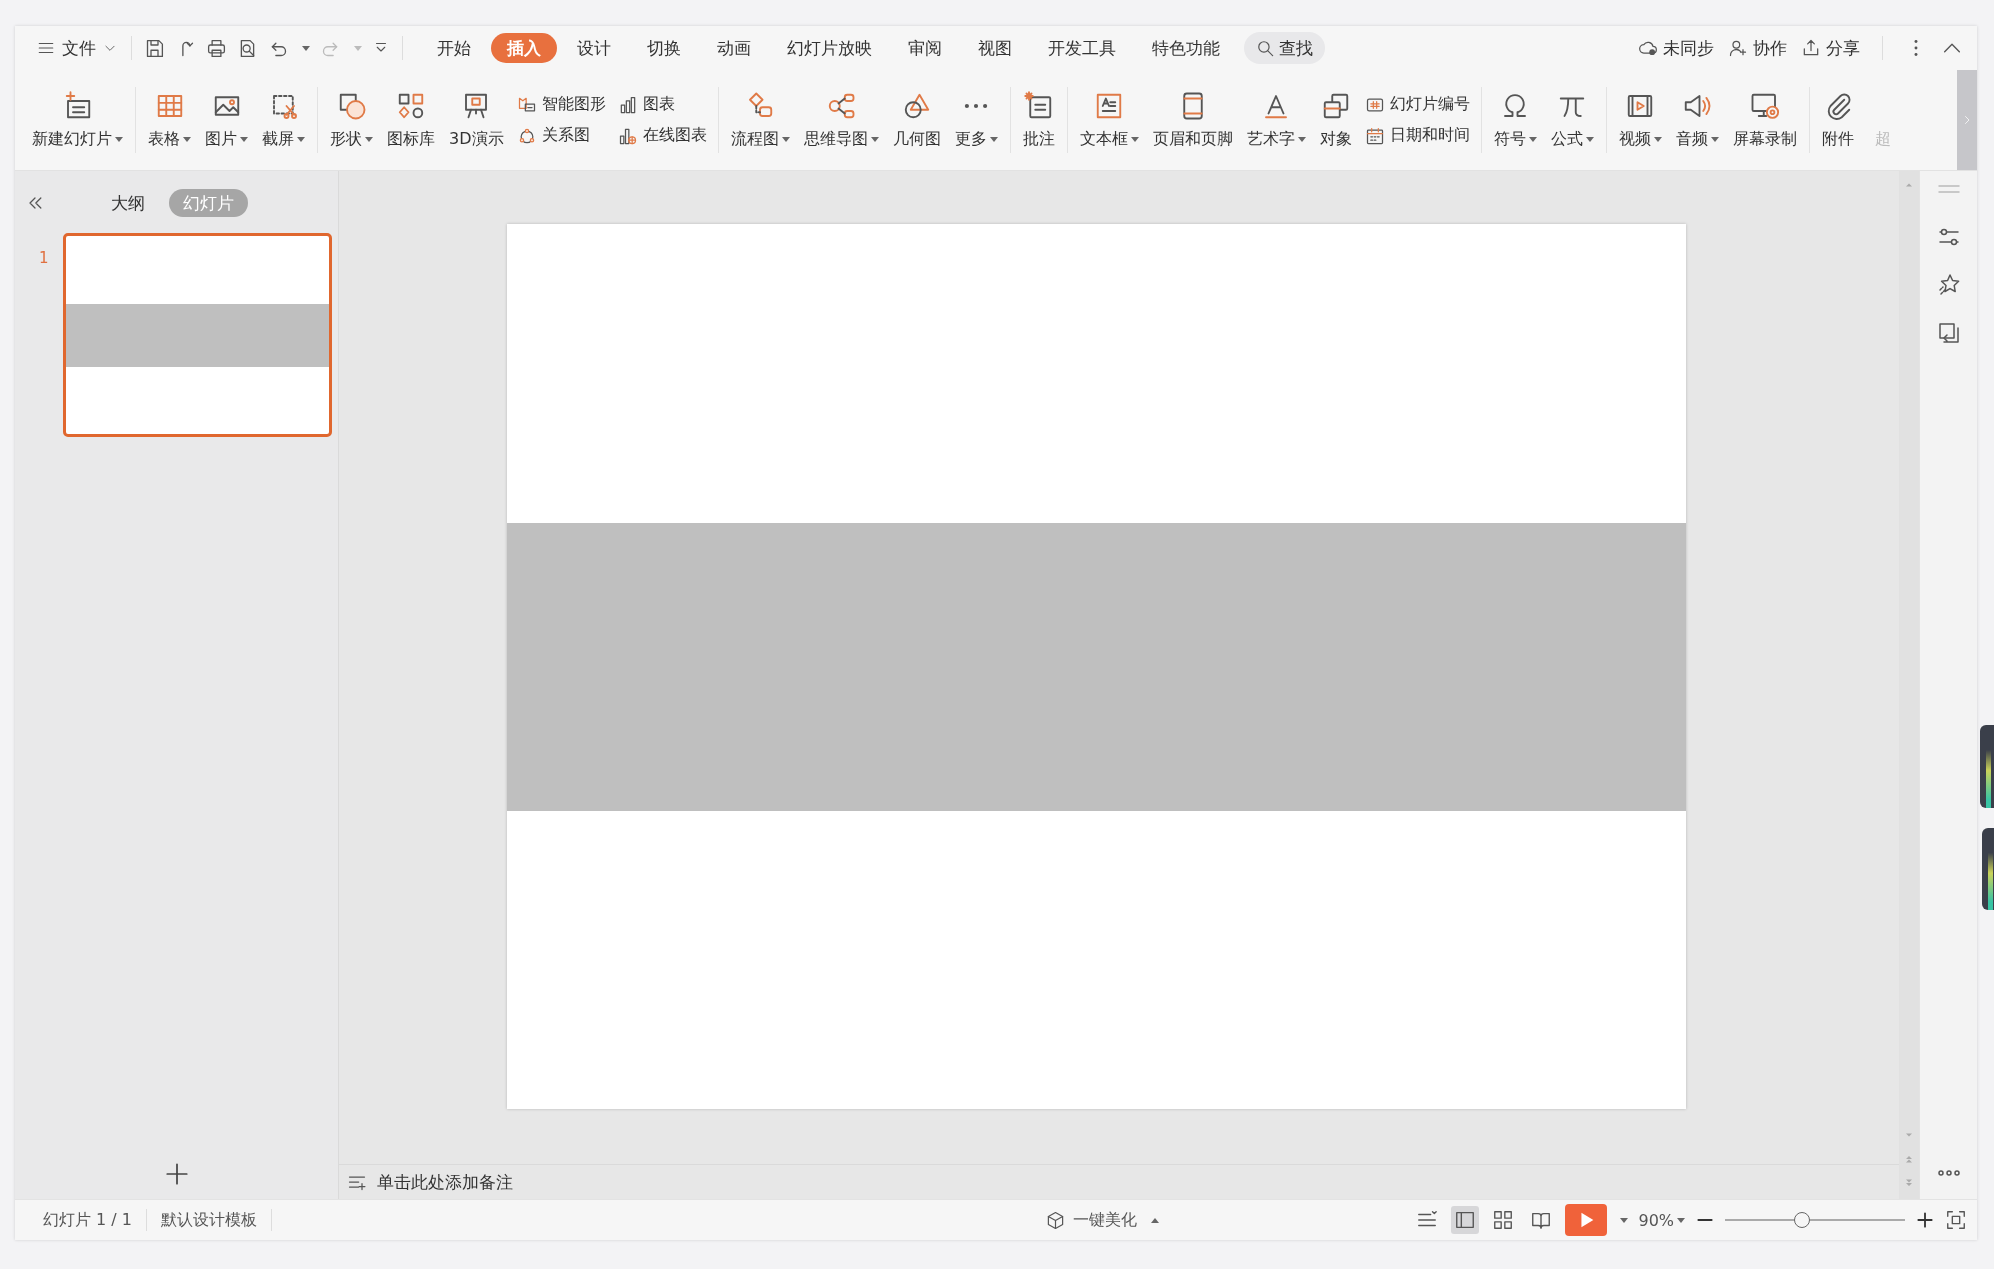 This screenshot has height=1269, width=1994. Describe the element at coordinates (976, 120) in the screenshot. I see `ribbon-button: 更多` at that location.